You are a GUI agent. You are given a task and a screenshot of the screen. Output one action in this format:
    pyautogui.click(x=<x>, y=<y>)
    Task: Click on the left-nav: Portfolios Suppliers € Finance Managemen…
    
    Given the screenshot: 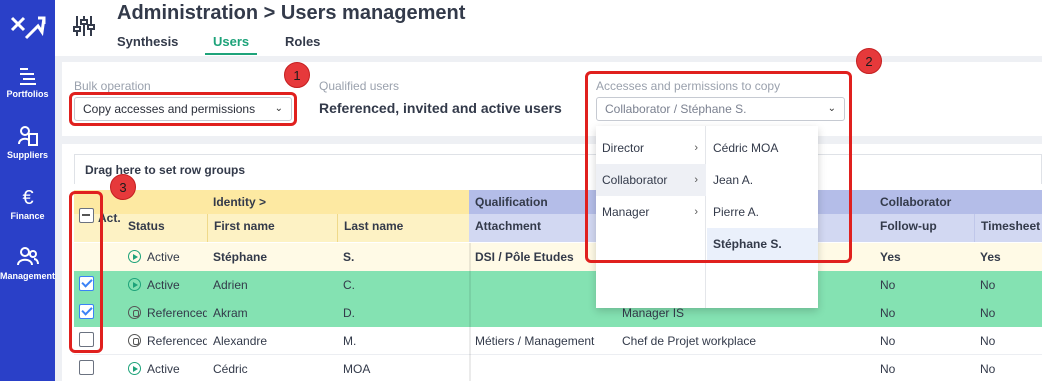 What is the action you would take?
    pyautogui.click(x=27, y=190)
    